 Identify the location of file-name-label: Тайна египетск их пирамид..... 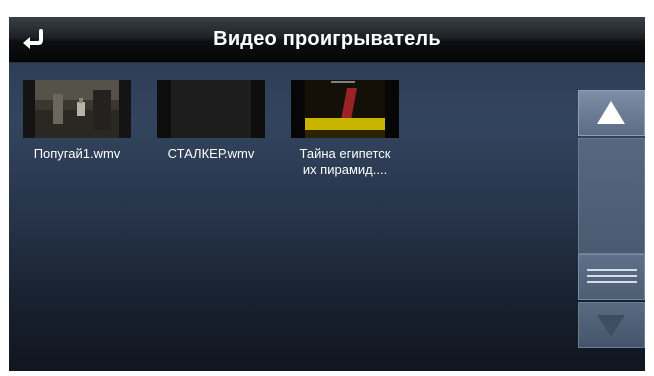
(345, 161).